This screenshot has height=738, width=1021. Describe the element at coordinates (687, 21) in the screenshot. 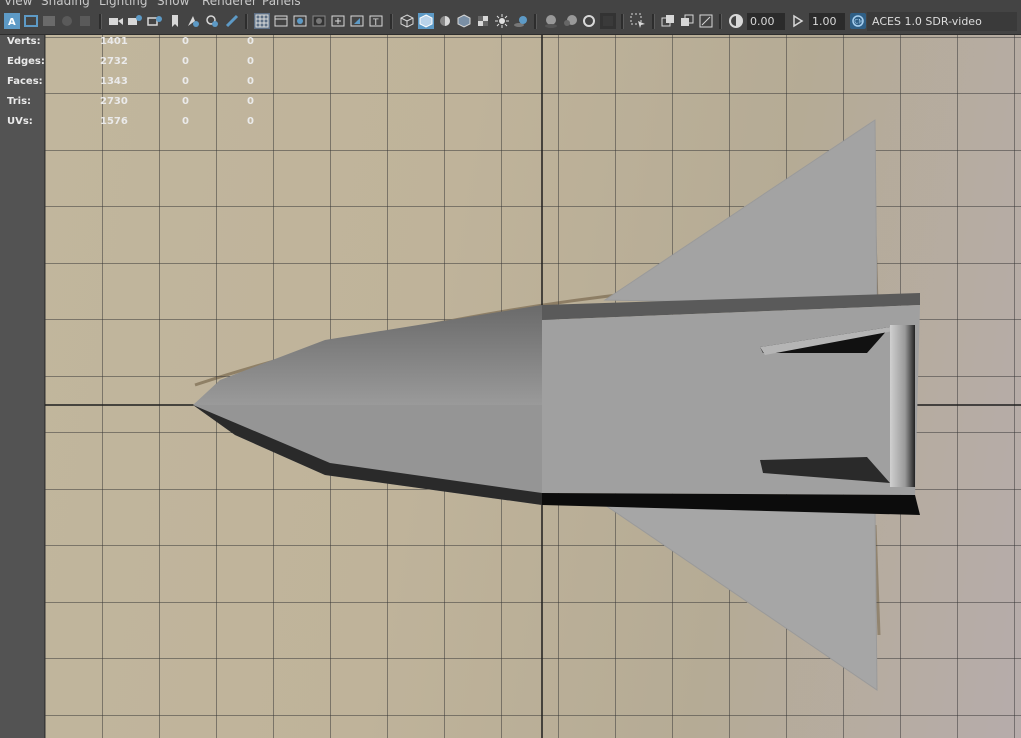

I see `xray-active-components-icon` at that location.